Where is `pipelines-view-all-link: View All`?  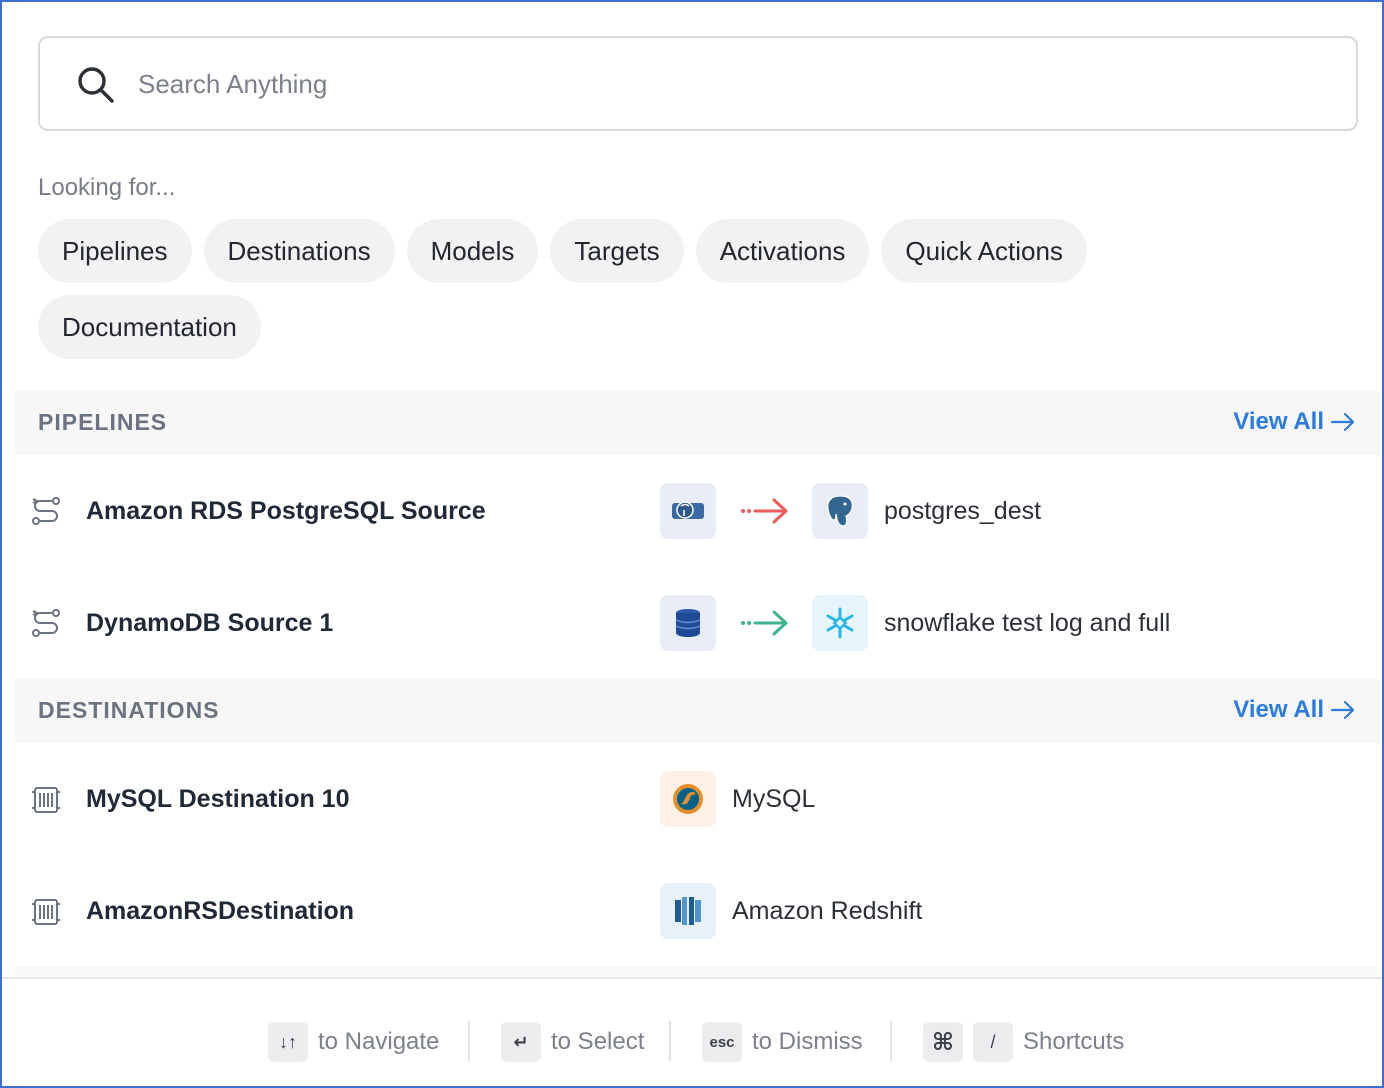 pipelines-view-all-link: View All is located at coordinates (1294, 422).